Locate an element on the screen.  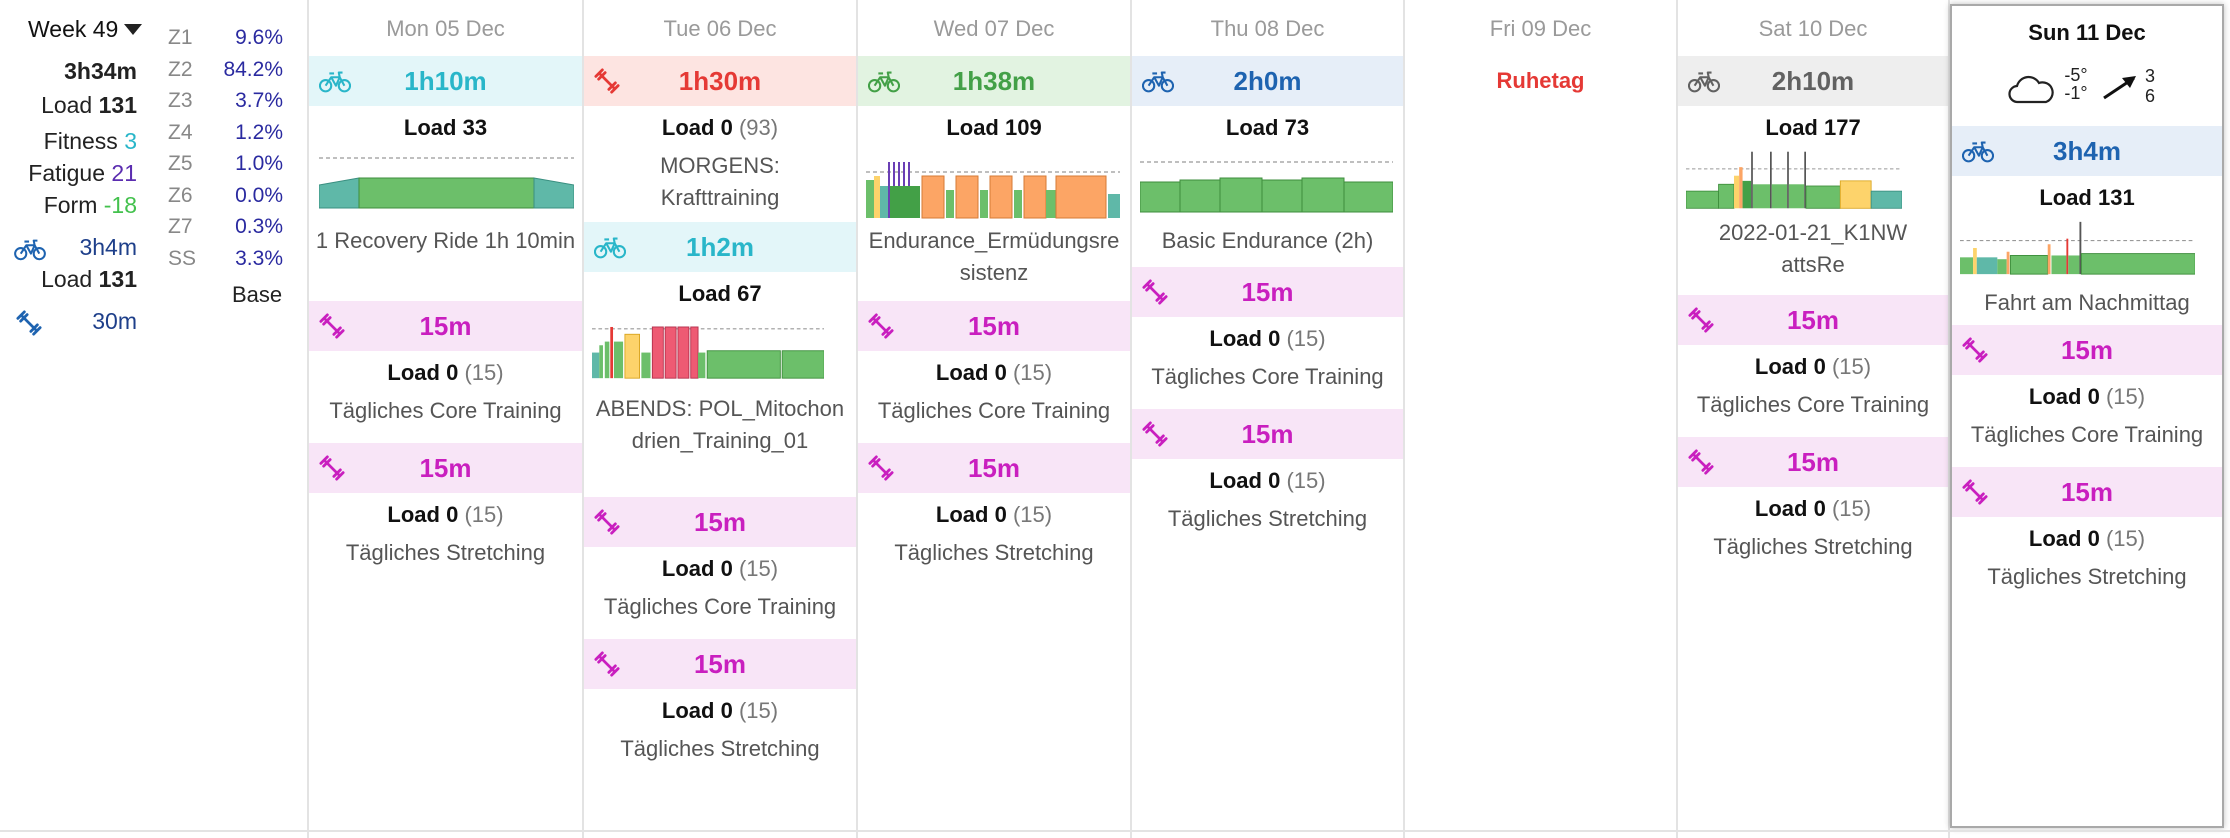
temperature: -5° -1° is located at coordinates (2076, 84).